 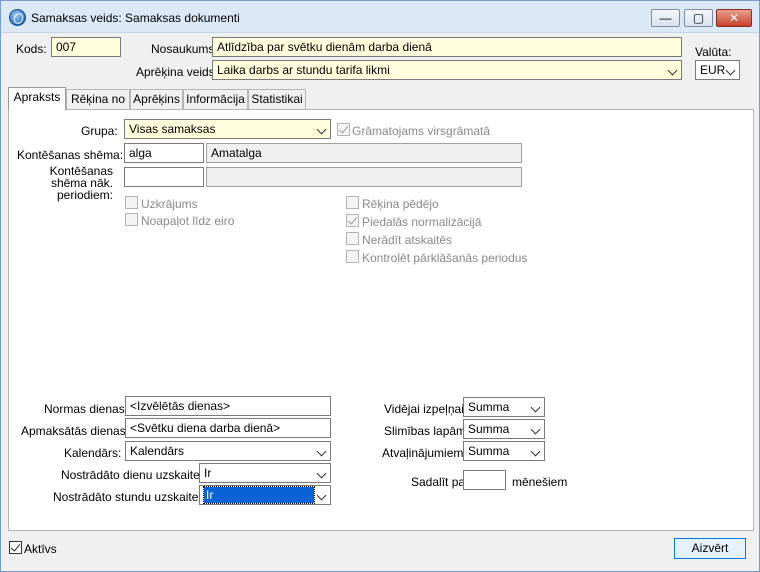 I want to click on uzkrajums-label: Uzkrājums, so click(x=169, y=204).